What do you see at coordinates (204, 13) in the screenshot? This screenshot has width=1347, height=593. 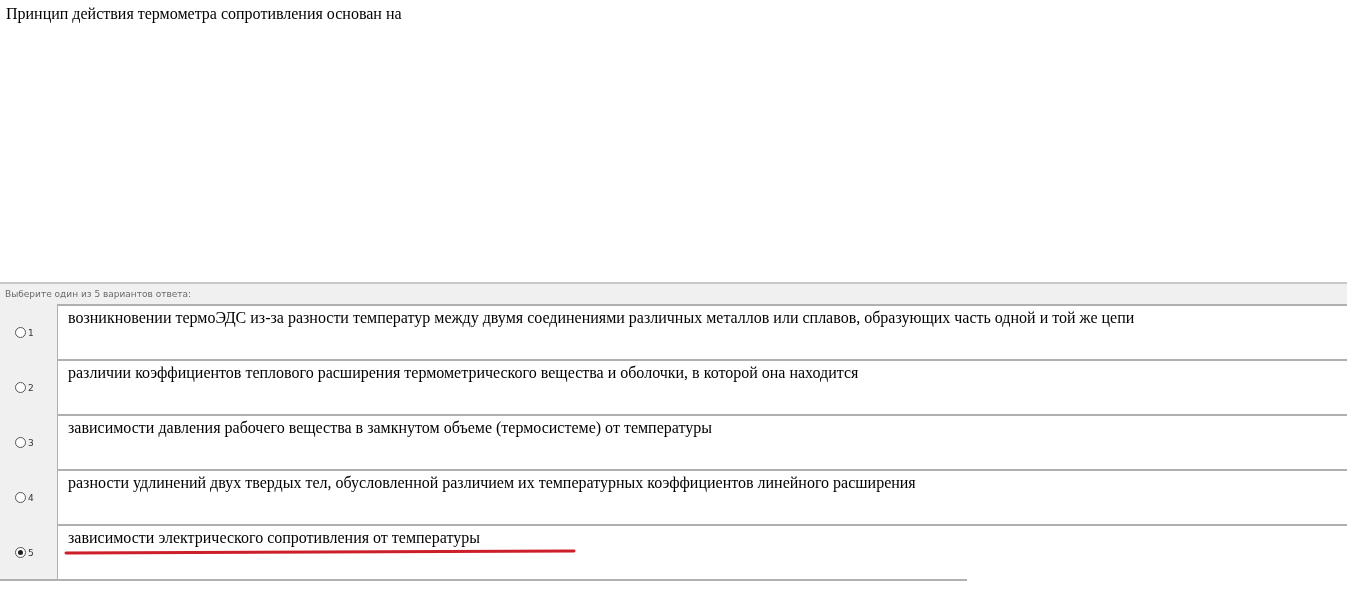 I see `question-text: Принцип действия термометра сопротивления основан на` at bounding box center [204, 13].